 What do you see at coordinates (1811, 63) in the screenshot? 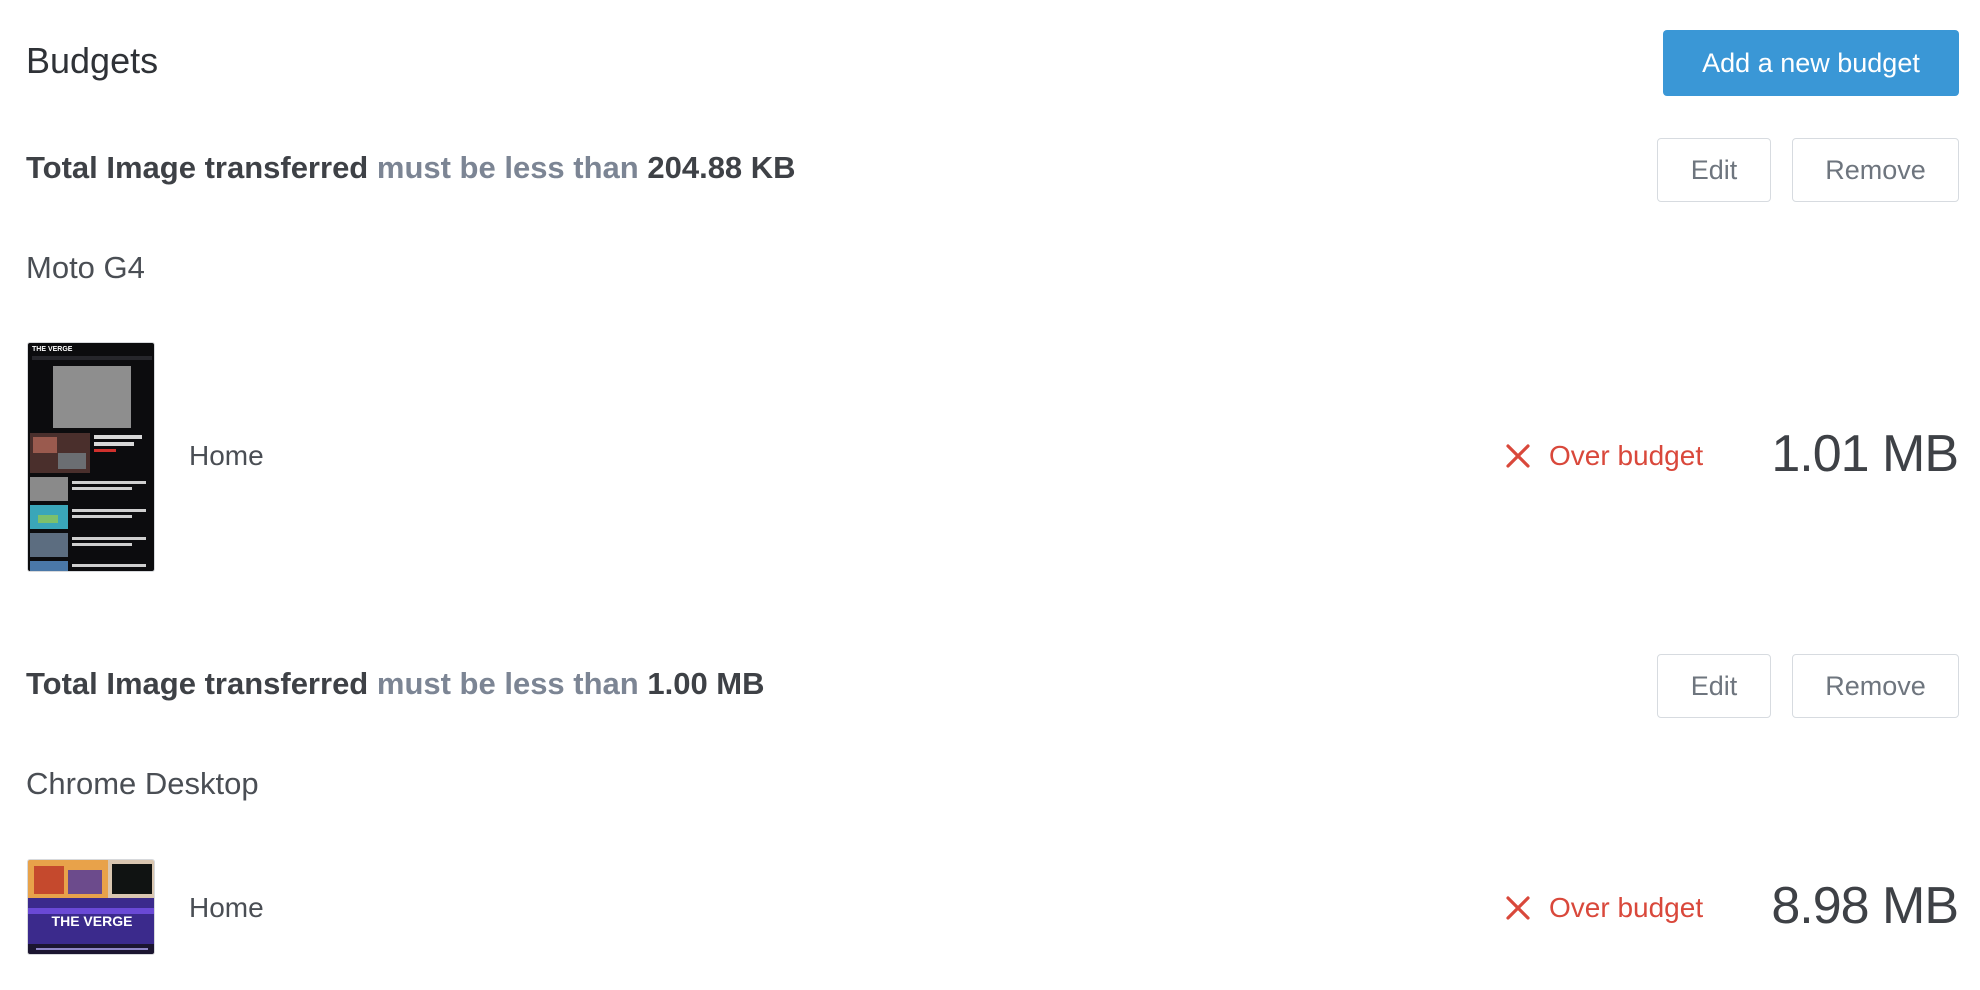
I see `add-budget-button: Add a new budget` at bounding box center [1811, 63].